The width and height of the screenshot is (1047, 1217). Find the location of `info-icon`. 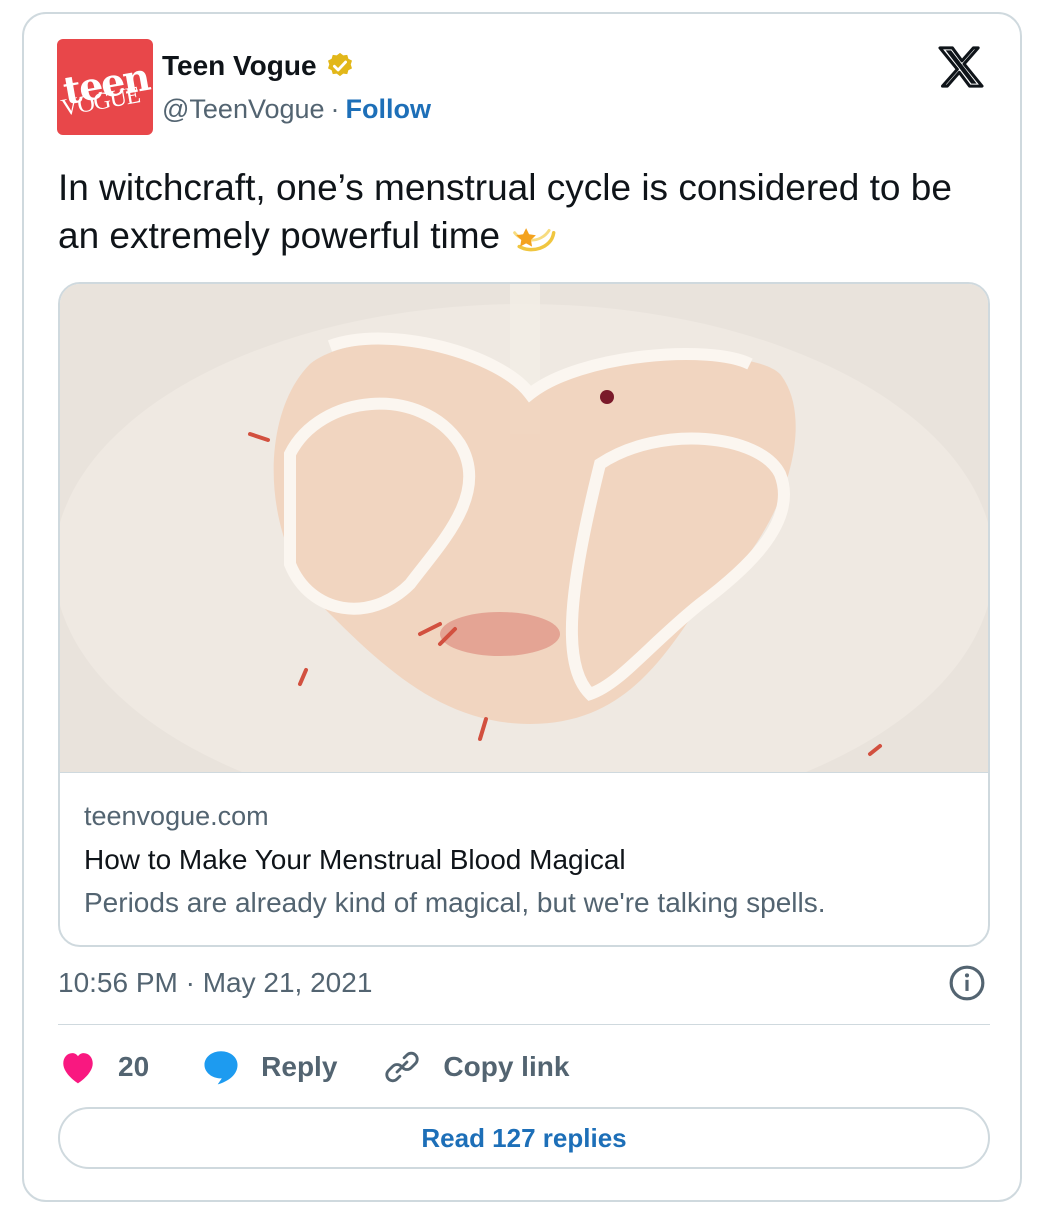

info-icon is located at coordinates (967, 983).